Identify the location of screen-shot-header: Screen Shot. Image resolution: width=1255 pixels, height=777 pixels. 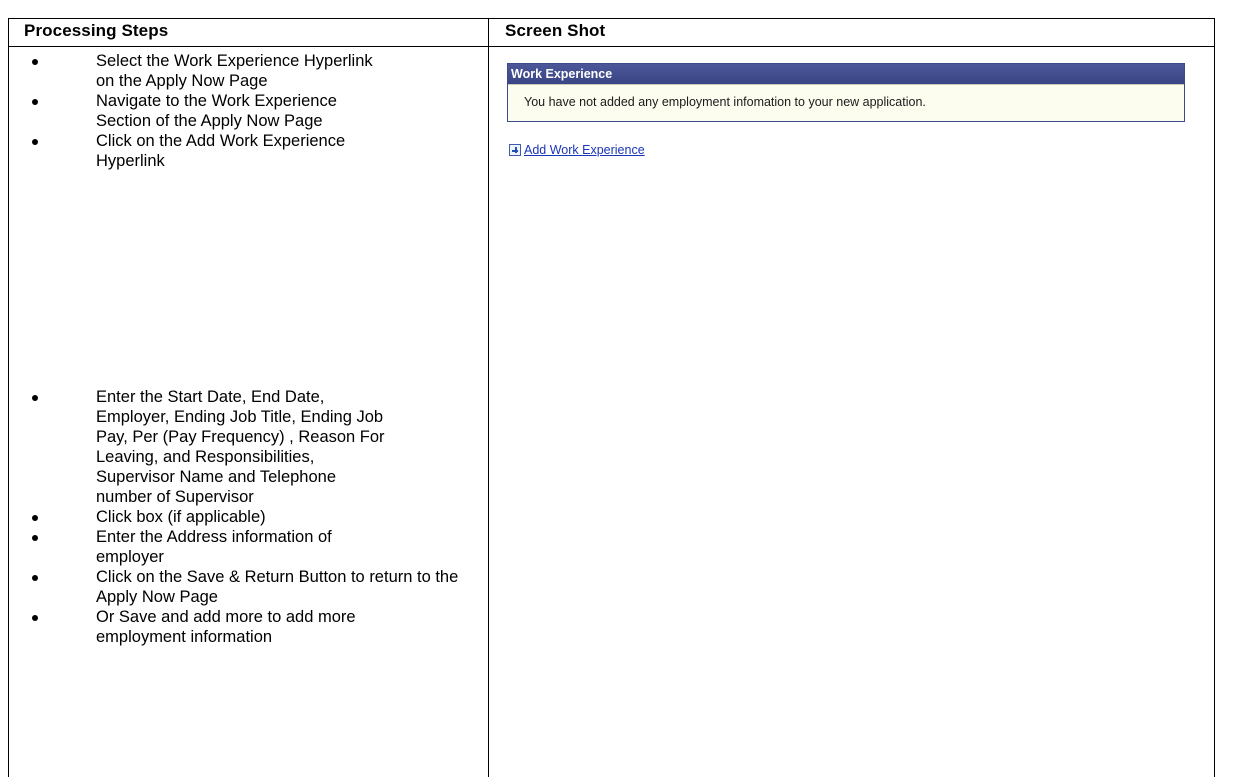
(555, 30).